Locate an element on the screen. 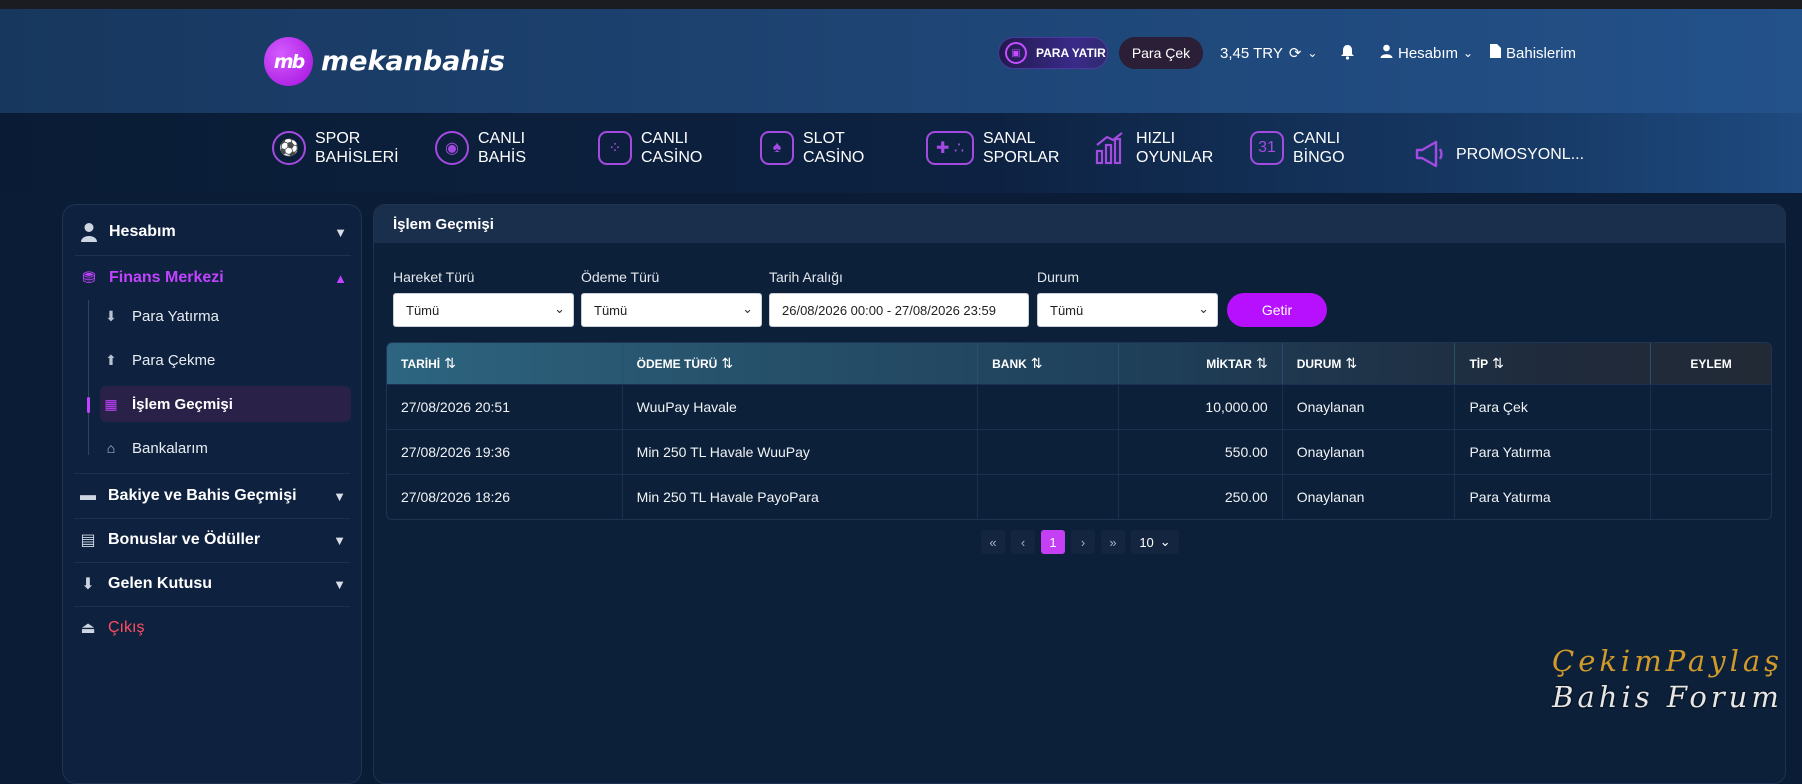 The height and width of the screenshot is (784, 1802). prev-page-button: ‹ is located at coordinates (1023, 542).